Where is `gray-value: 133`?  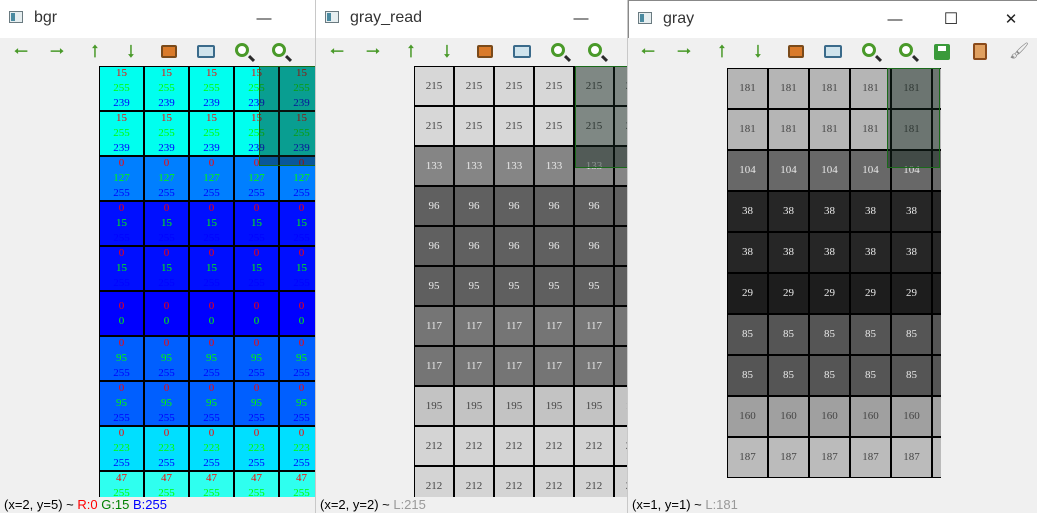
gray-value: 133 is located at coordinates (594, 165).